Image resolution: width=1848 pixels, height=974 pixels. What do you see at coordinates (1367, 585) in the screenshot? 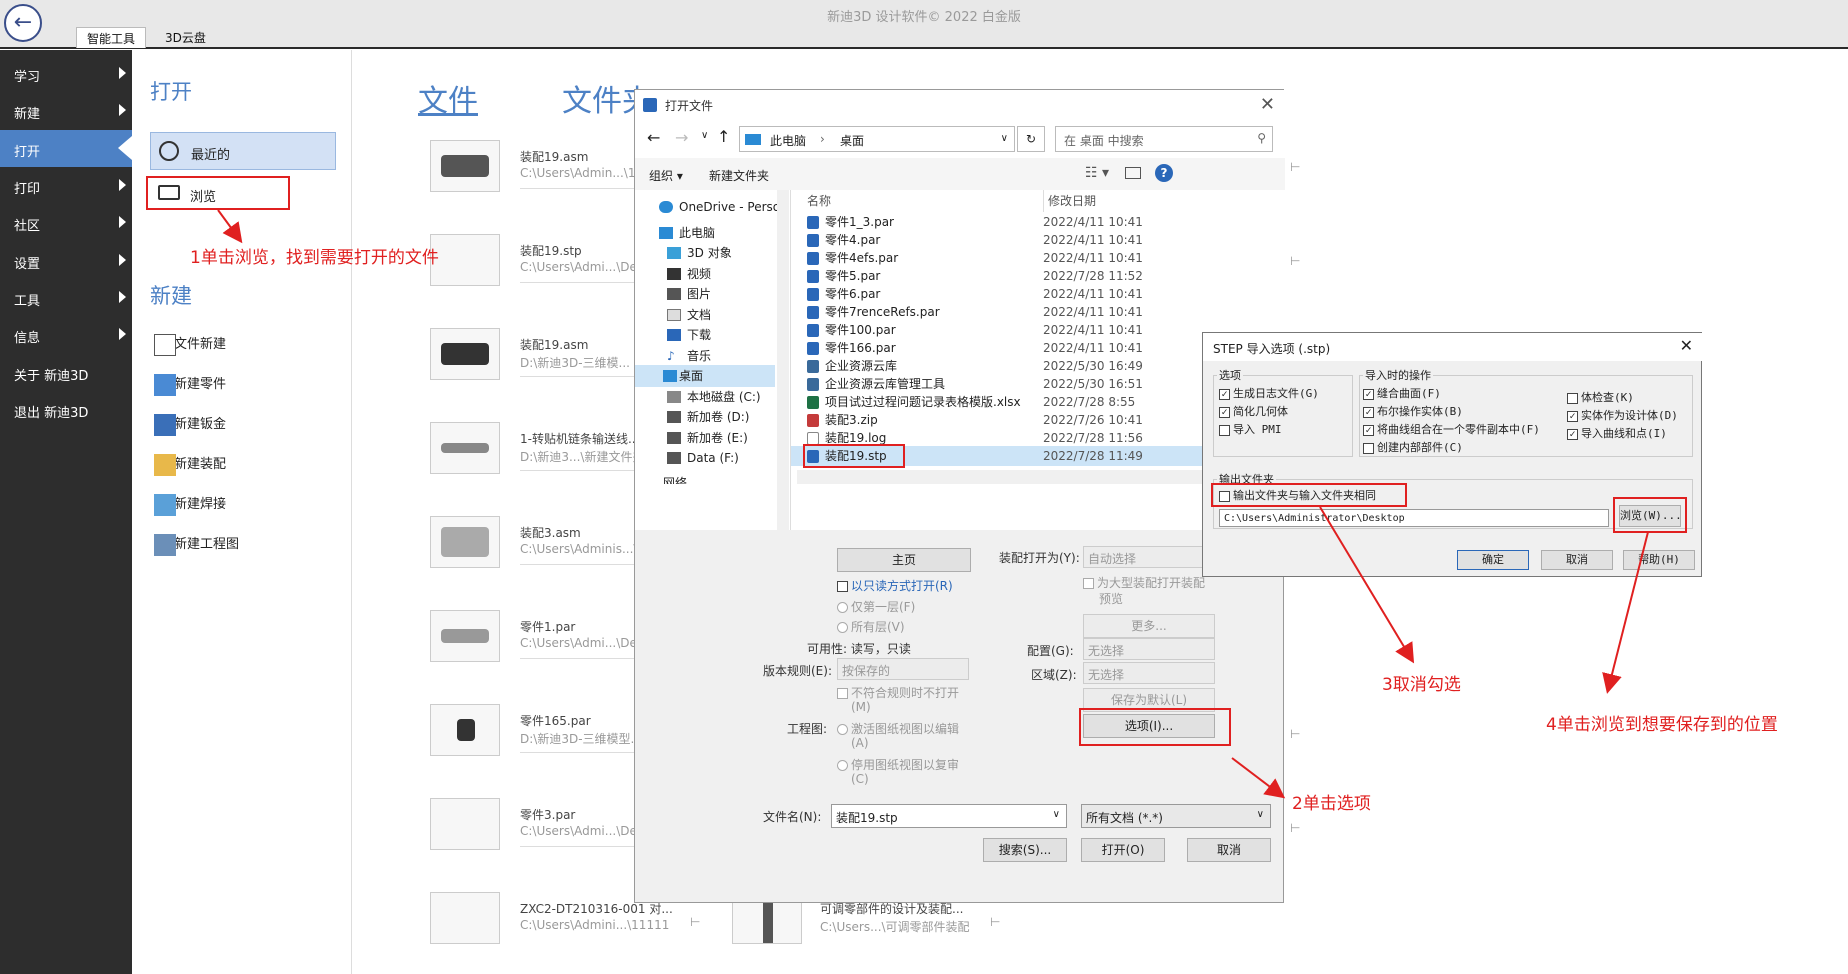
I see `arrow-step3` at bounding box center [1367, 585].